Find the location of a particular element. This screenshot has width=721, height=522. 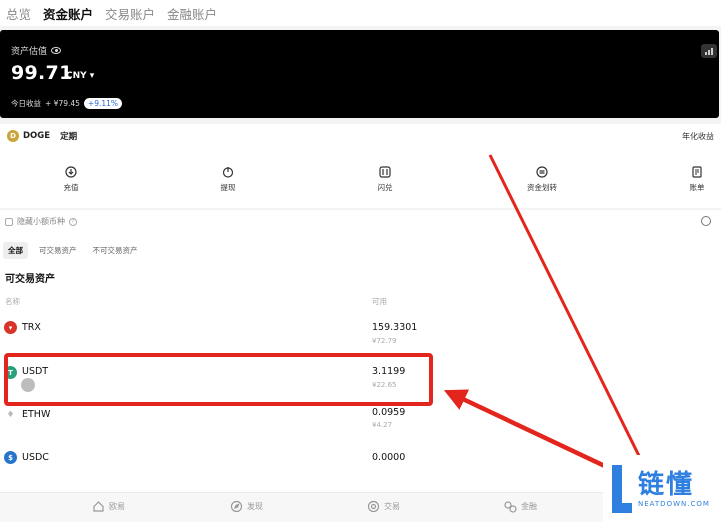

today-income-row: 今日收益 + ¥79.45 +9.11% is located at coordinates (67, 103).